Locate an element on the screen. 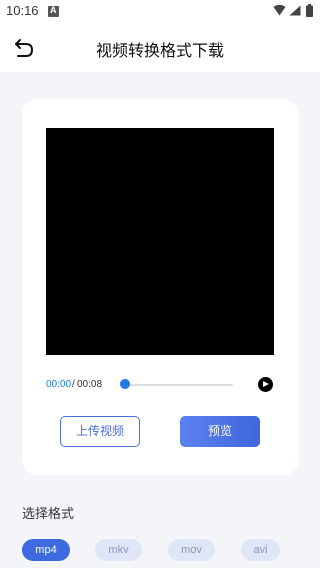  page-title: 视频转换格式下载 is located at coordinates (159, 50).